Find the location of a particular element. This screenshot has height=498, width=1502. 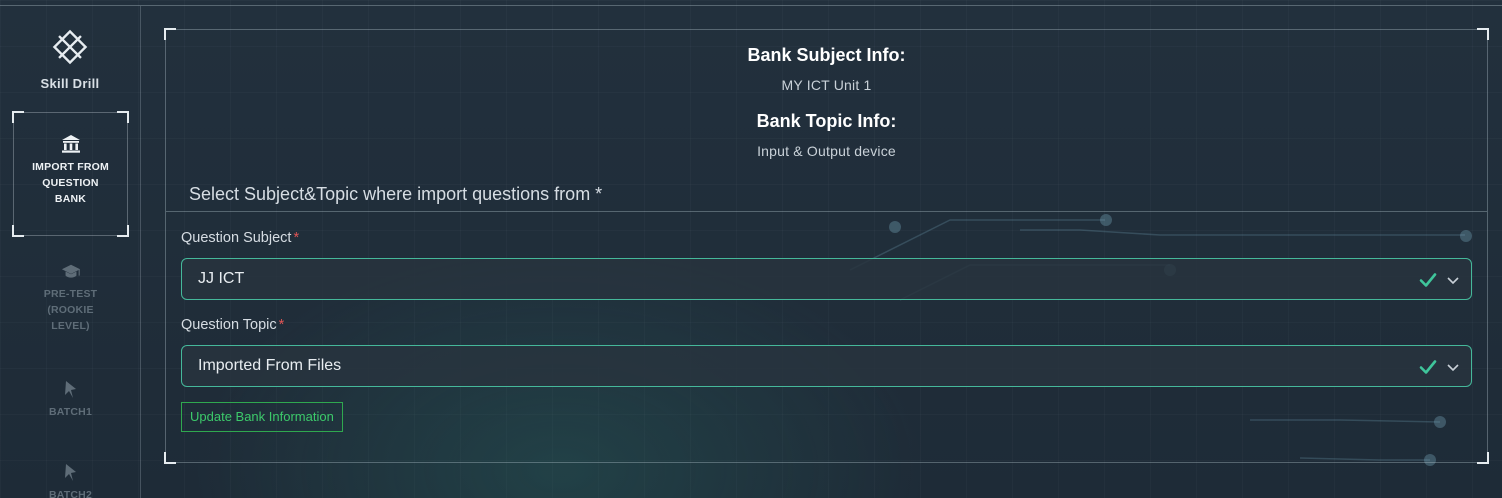

sidebar-item-label: BATCH2 is located at coordinates (70, 493).